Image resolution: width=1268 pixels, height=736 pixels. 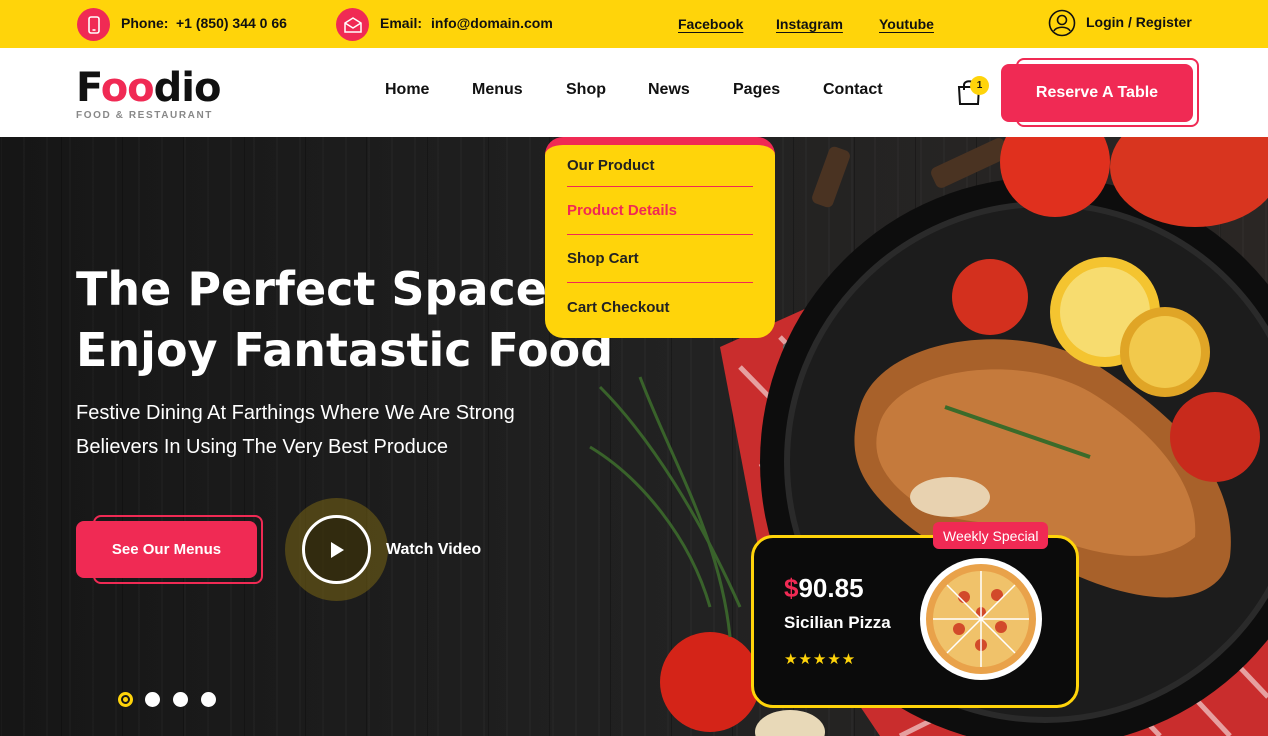 I want to click on reserve-table-button: Reserve A Table, so click(x=1097, y=93).